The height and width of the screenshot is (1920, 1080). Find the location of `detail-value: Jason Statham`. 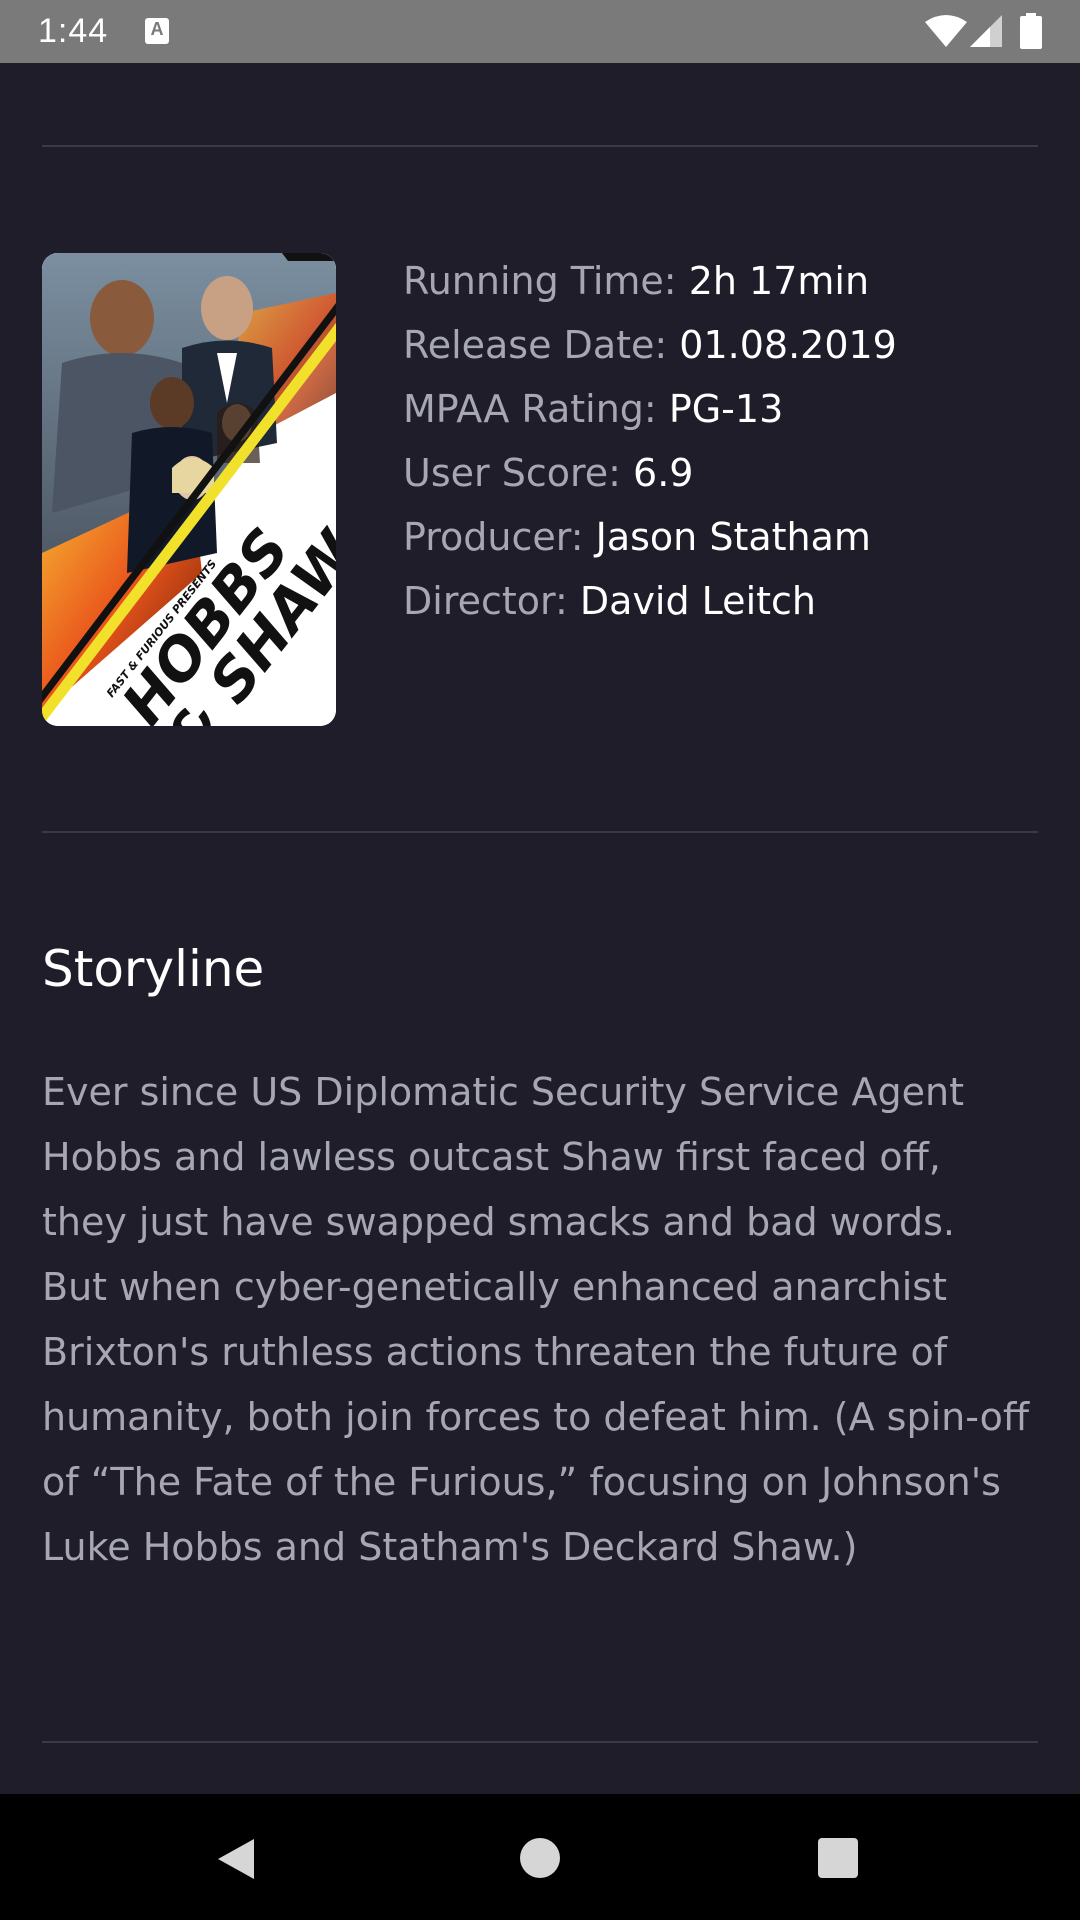

detail-value: Jason Statham is located at coordinates (733, 537).